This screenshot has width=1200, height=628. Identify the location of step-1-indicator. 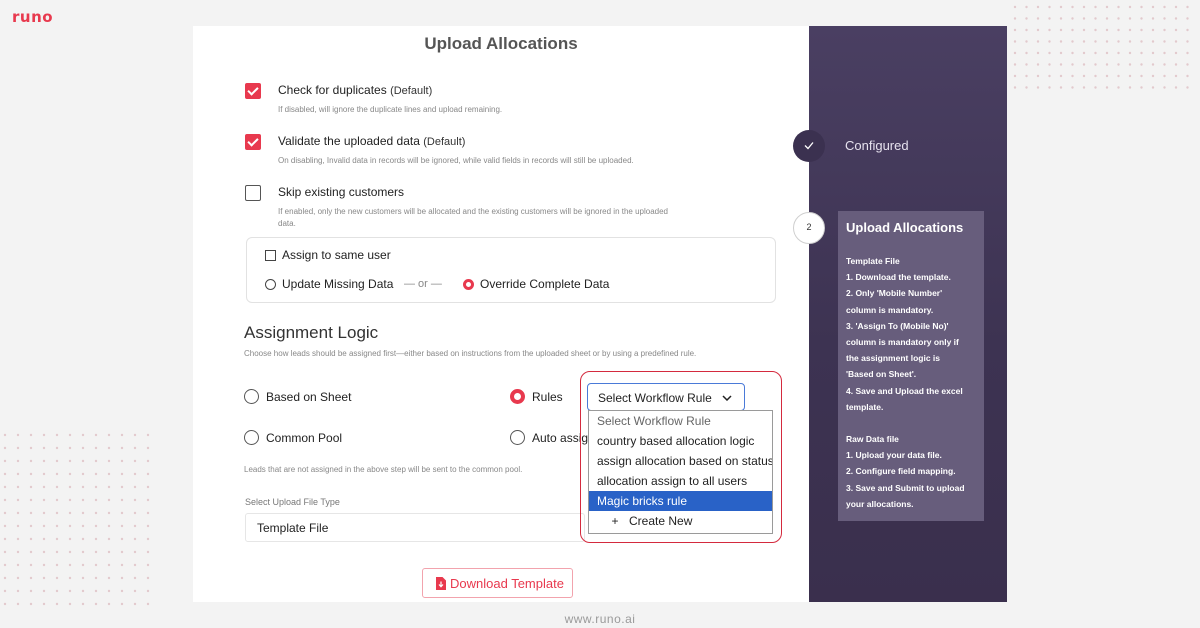
(809, 146).